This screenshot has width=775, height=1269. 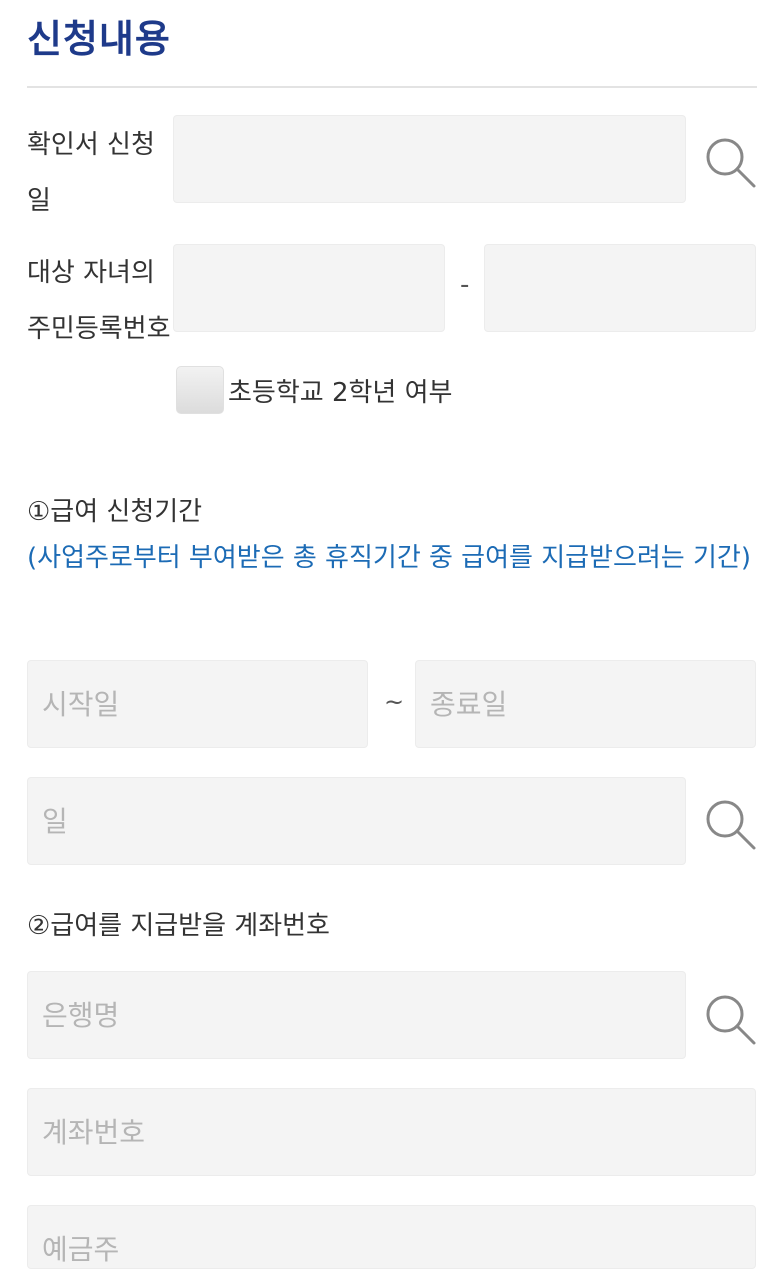 What do you see at coordinates (392, 87) in the screenshot?
I see `title-divider` at bounding box center [392, 87].